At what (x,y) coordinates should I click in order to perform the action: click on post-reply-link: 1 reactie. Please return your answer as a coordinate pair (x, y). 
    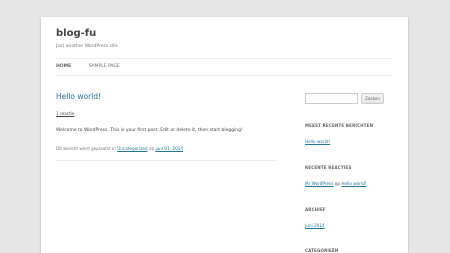
    Looking at the image, I should click on (65, 113).